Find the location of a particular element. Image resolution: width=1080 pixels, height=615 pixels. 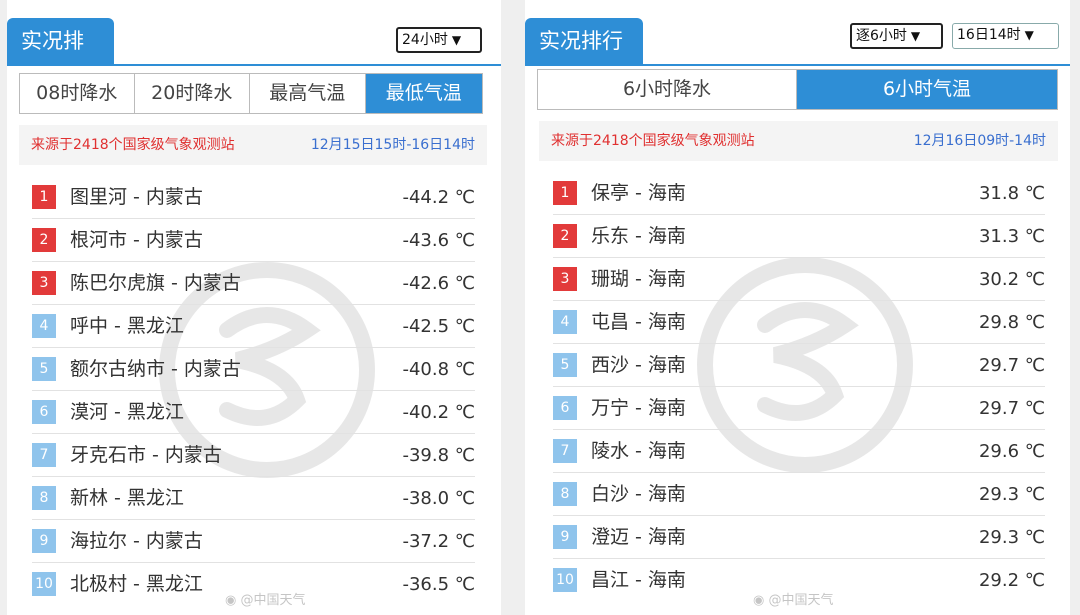

rank-badge: 3 is located at coordinates (565, 279).